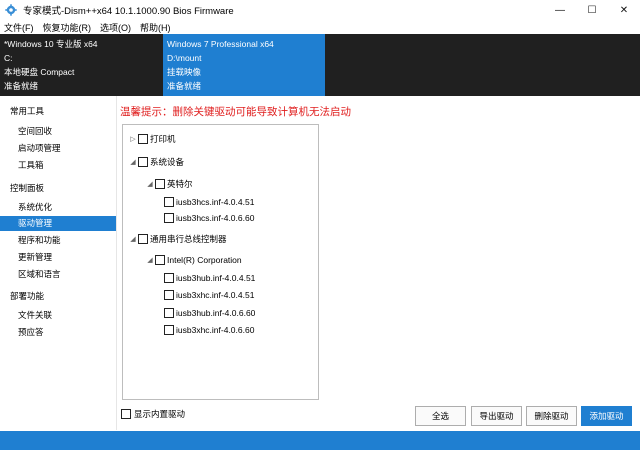  I want to click on tree-node-label: iusb3hcs.inf-4.0.6.60, so click(215, 218).